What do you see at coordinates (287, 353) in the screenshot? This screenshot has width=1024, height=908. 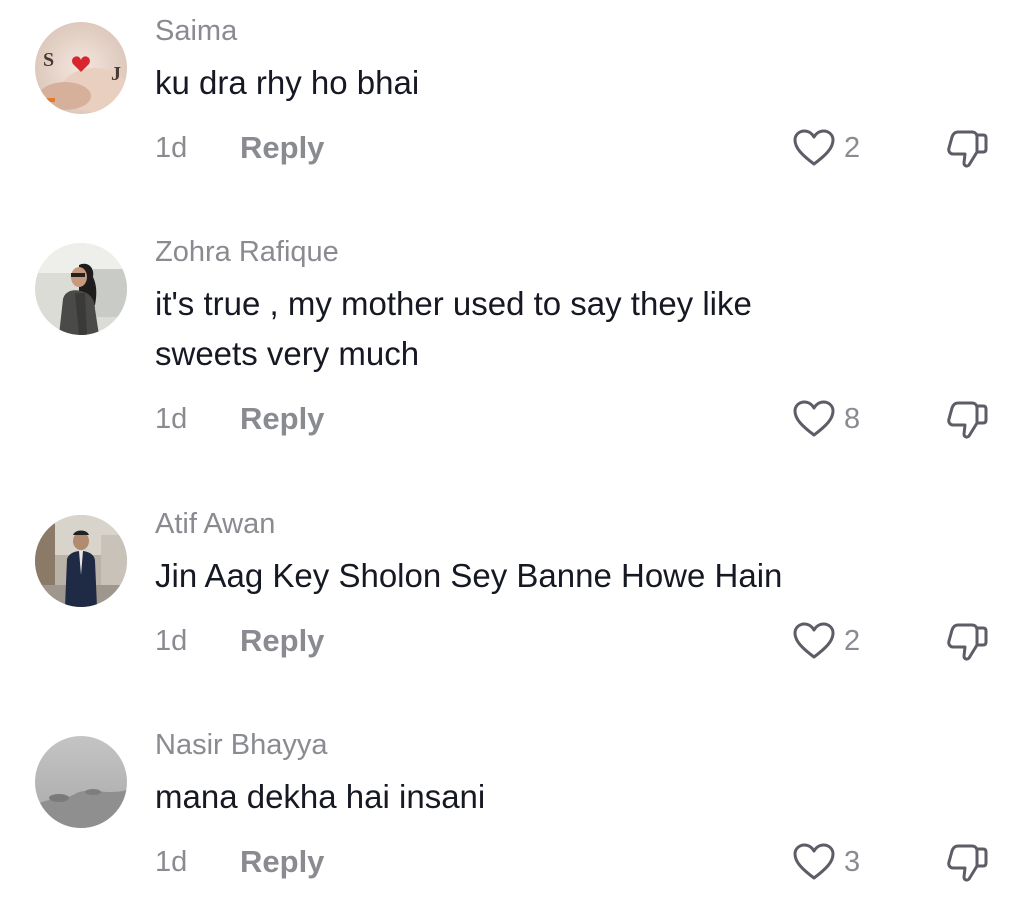 I see `comment-text-line: sweets very much` at bounding box center [287, 353].